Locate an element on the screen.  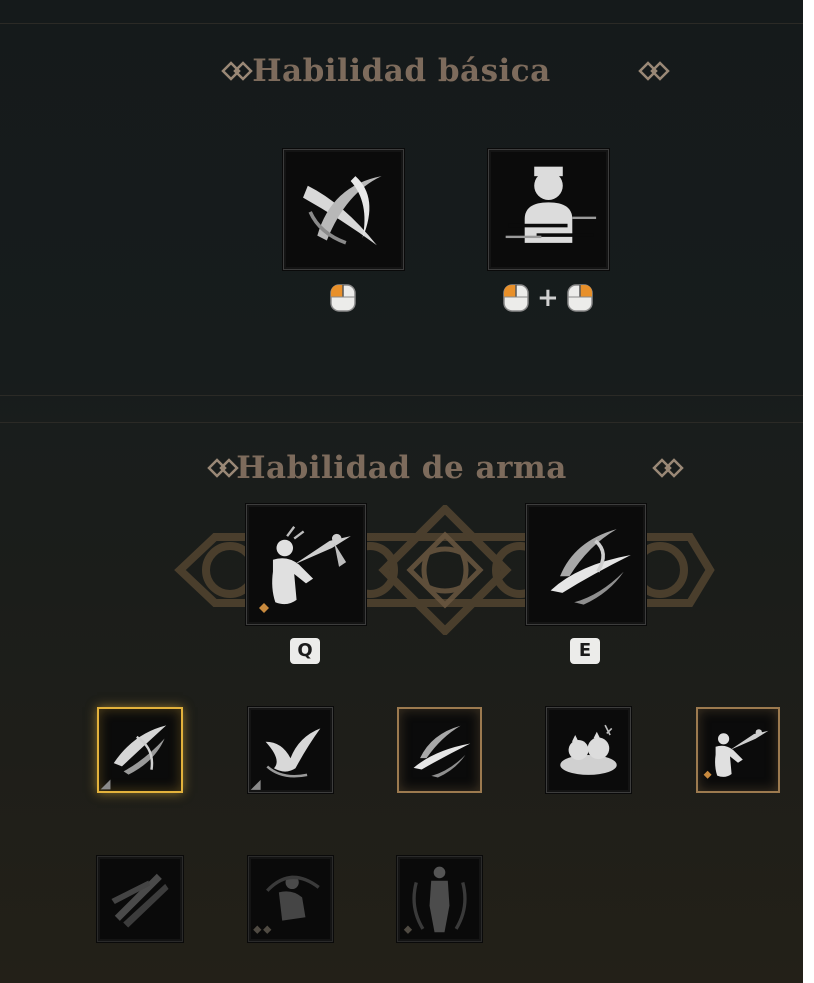
weapon-skill-e-slot is located at coordinates (586, 564).